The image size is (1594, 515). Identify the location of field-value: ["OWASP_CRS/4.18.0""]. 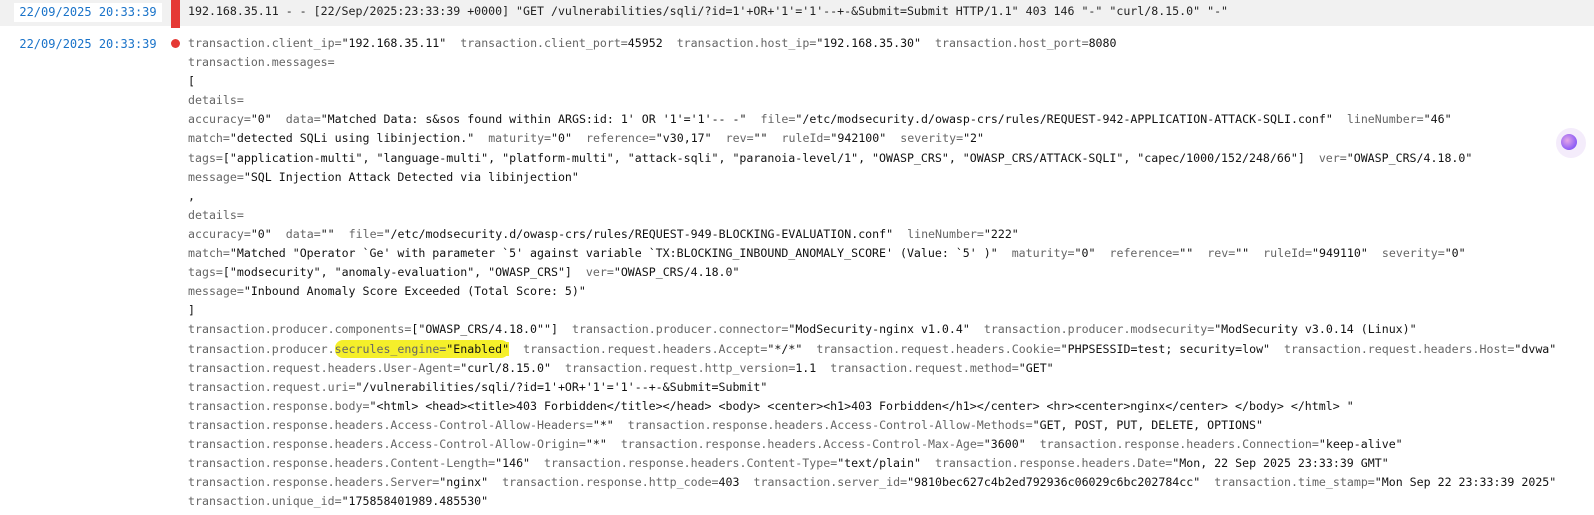
(484, 329).